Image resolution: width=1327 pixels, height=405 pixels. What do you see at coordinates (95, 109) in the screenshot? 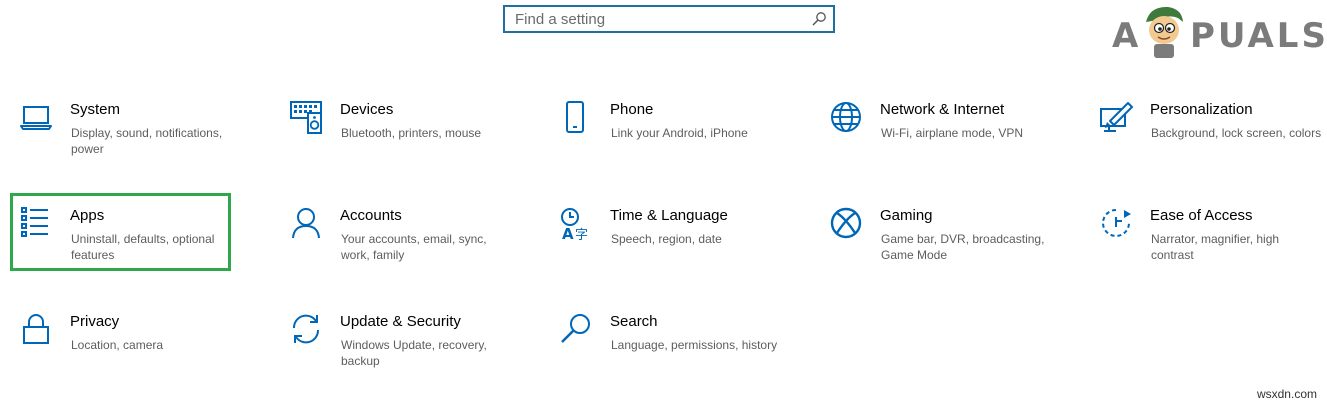
I see `tile-title: System` at bounding box center [95, 109].